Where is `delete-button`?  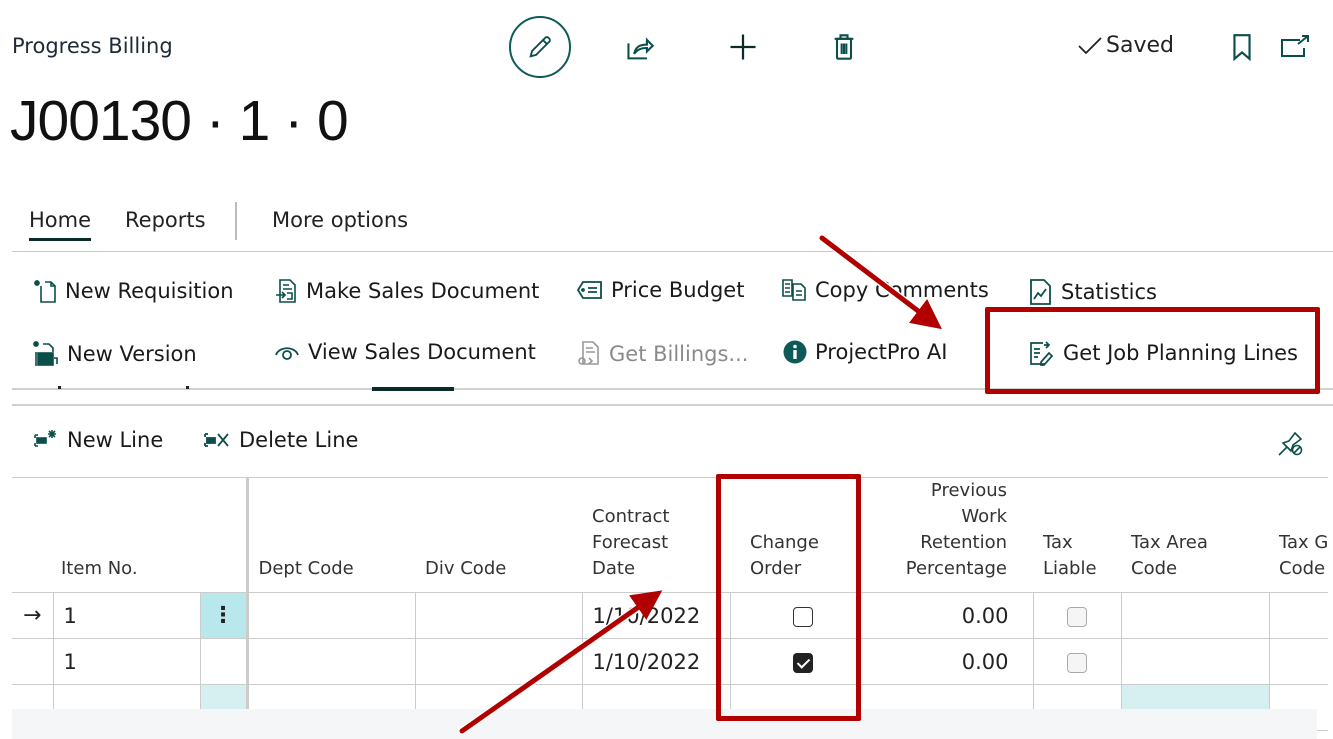
delete-button is located at coordinates (844, 47).